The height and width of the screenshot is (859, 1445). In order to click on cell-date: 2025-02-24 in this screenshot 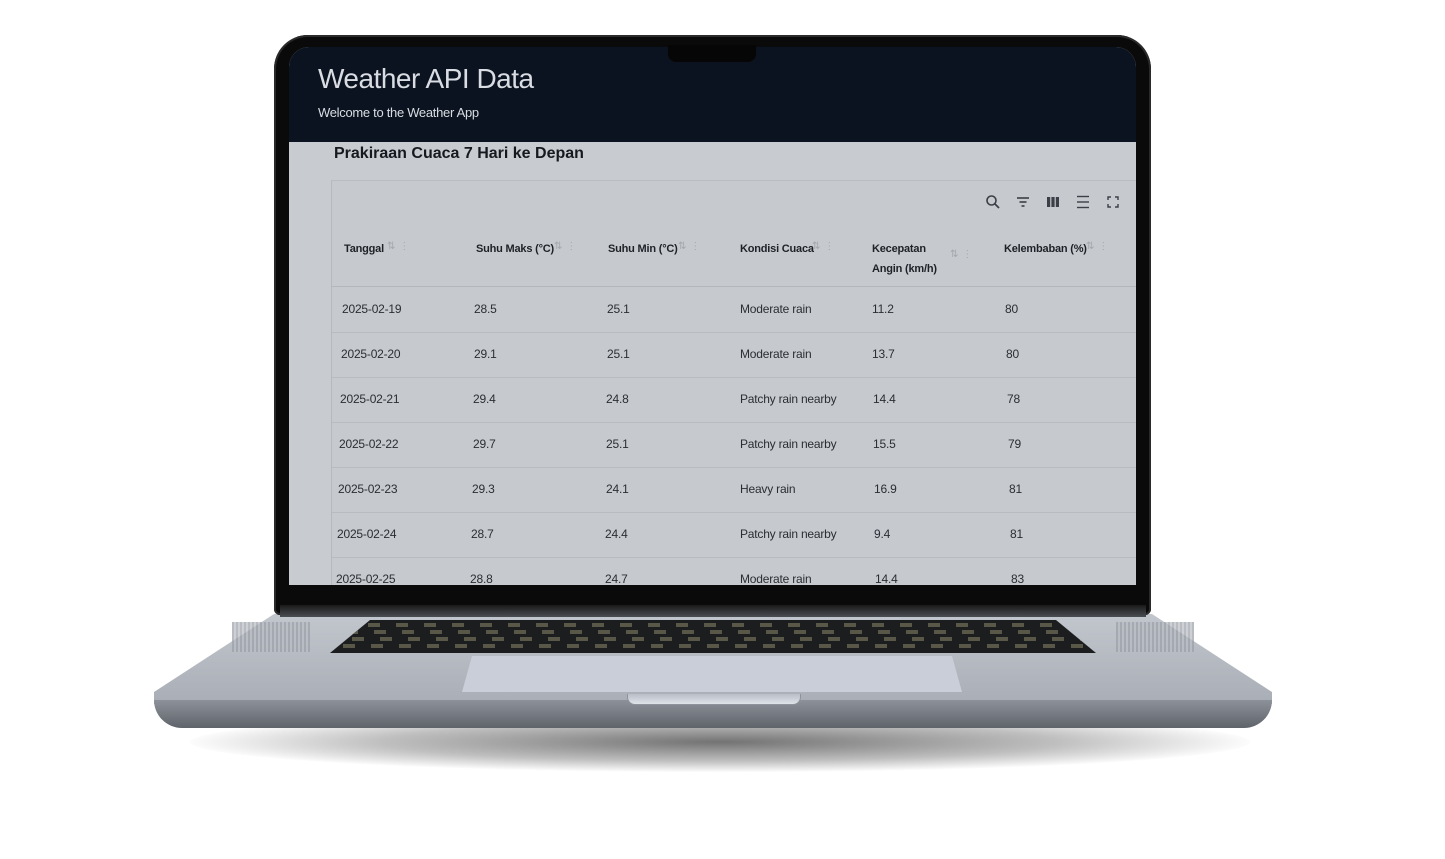, I will do `click(367, 534)`.